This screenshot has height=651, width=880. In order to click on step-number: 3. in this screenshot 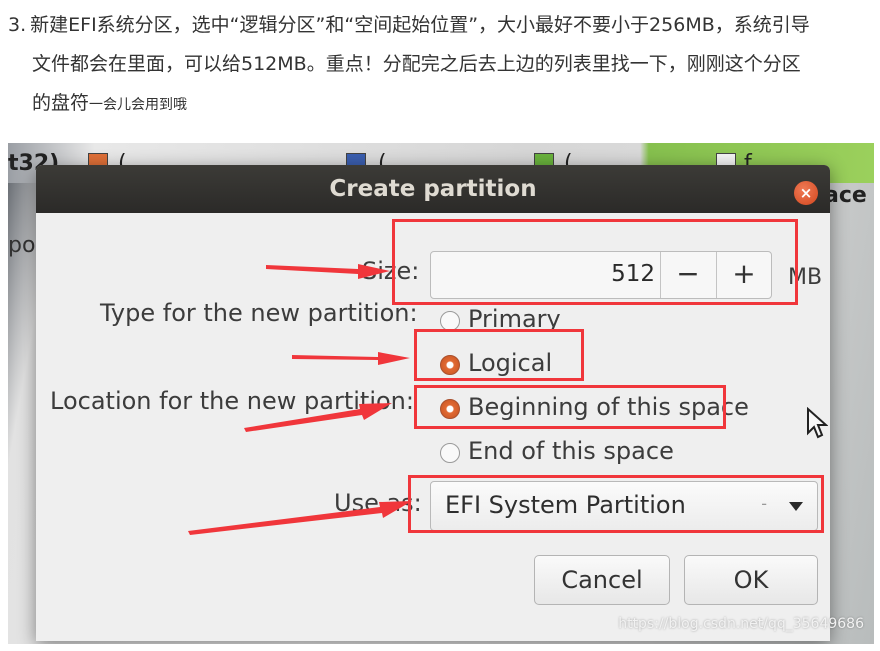, I will do `click(17, 25)`.